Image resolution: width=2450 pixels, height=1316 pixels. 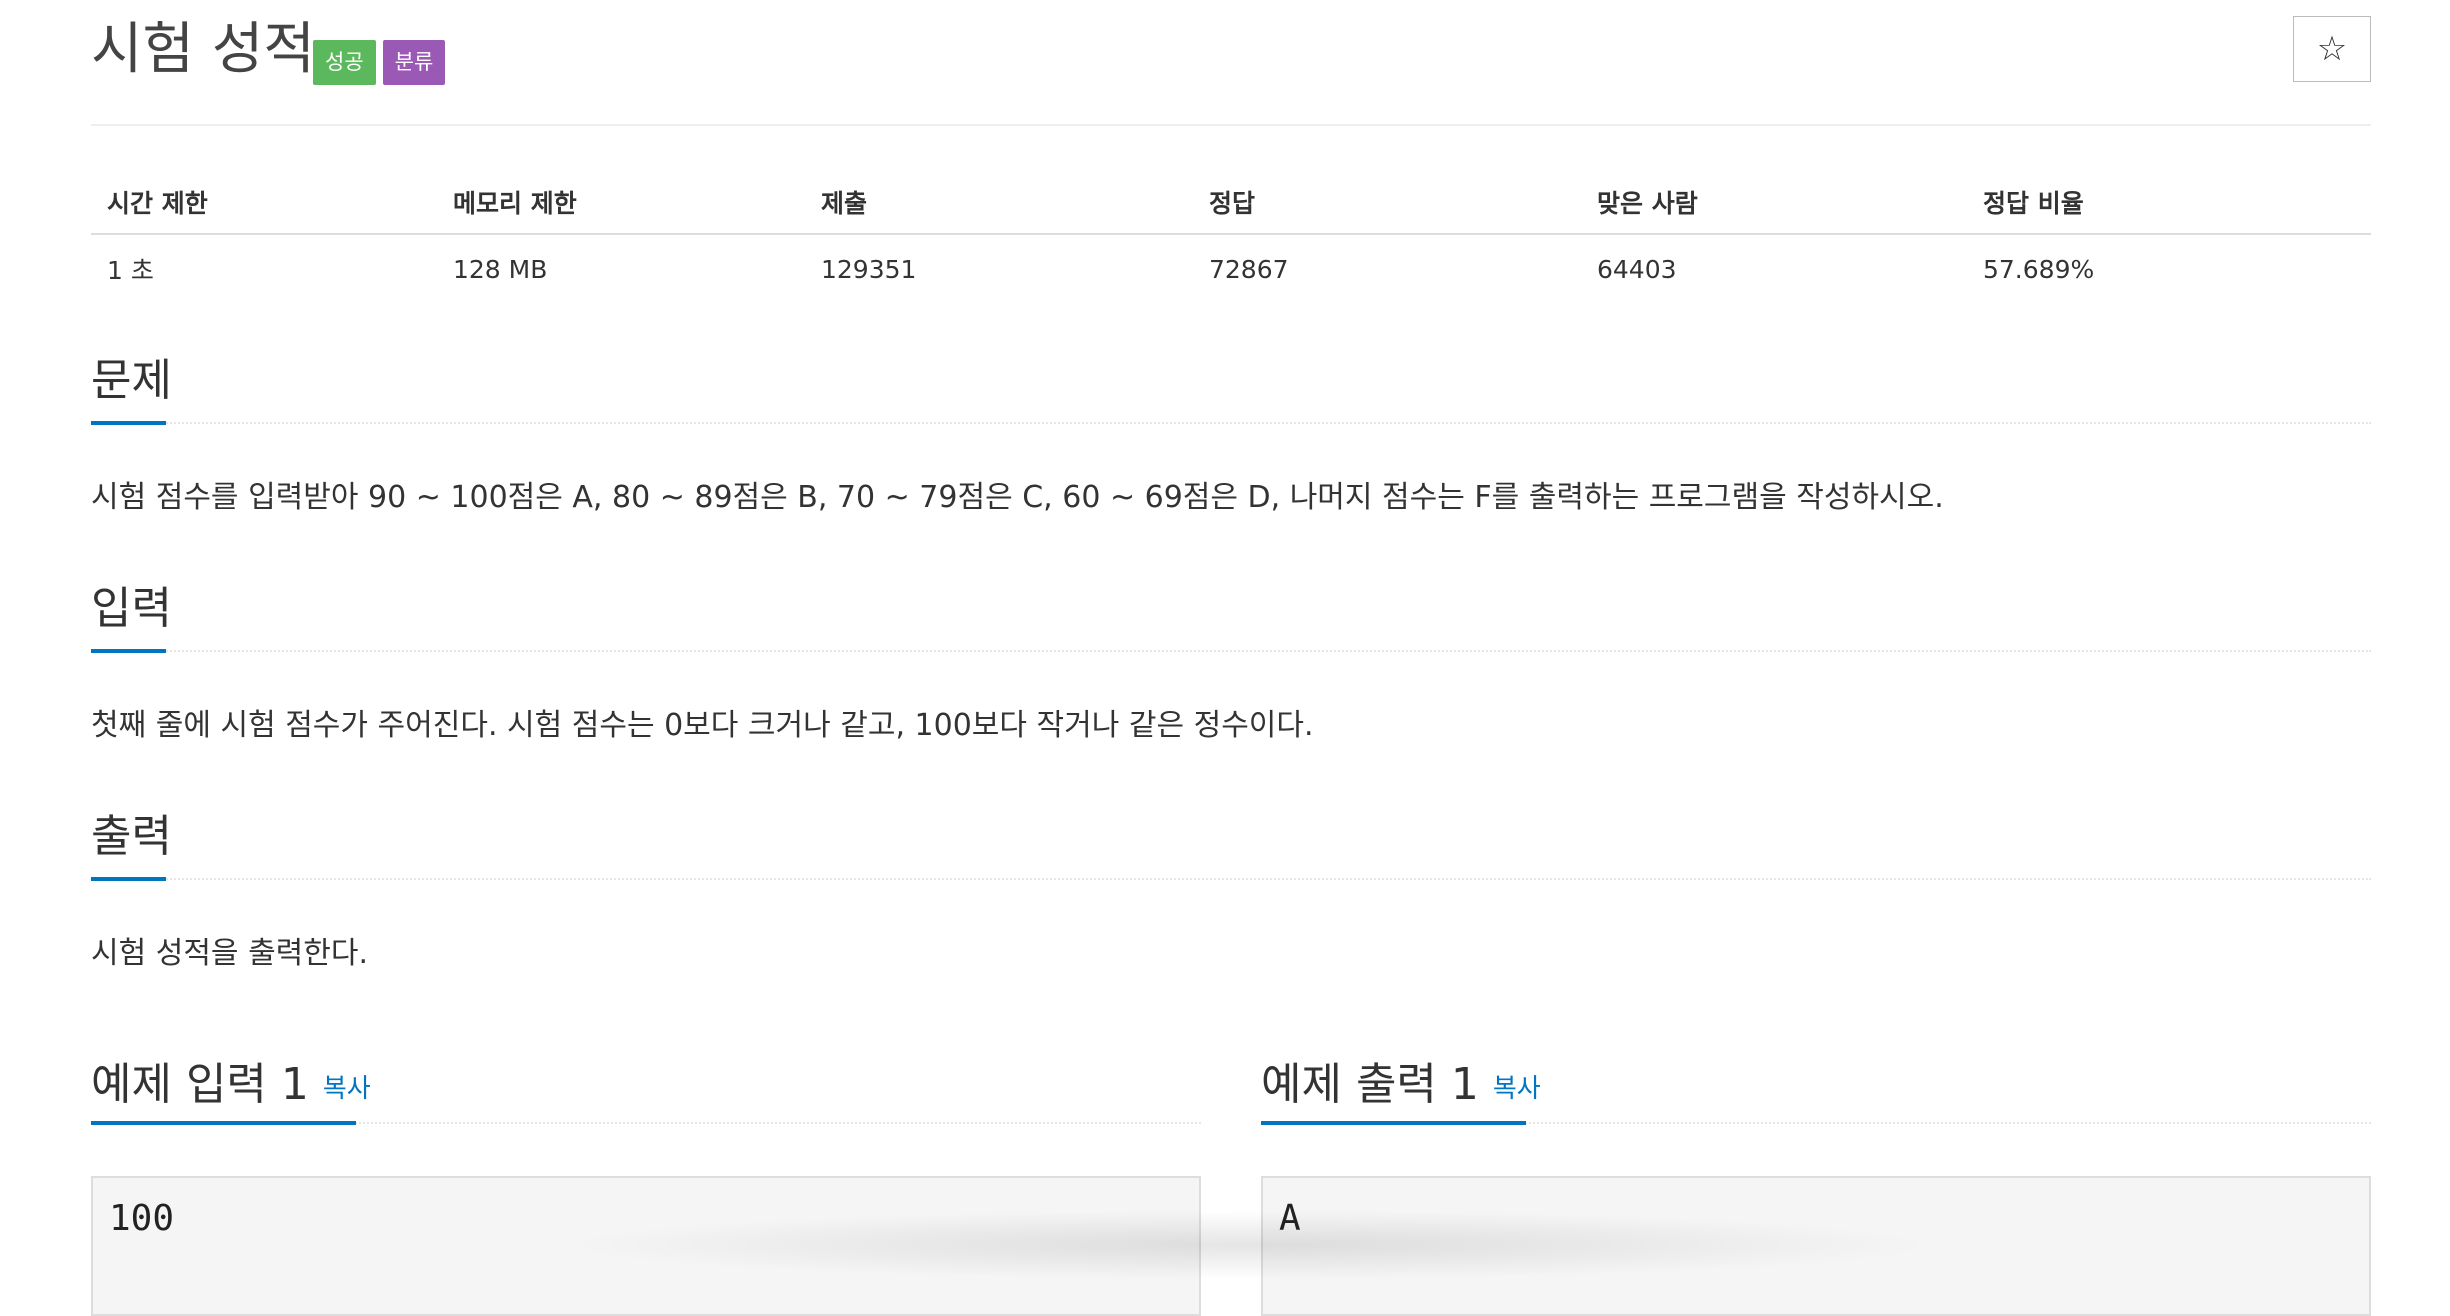 I want to click on title-row: 시험 성적 성공 분류 ☆, so click(x=1231, y=60).